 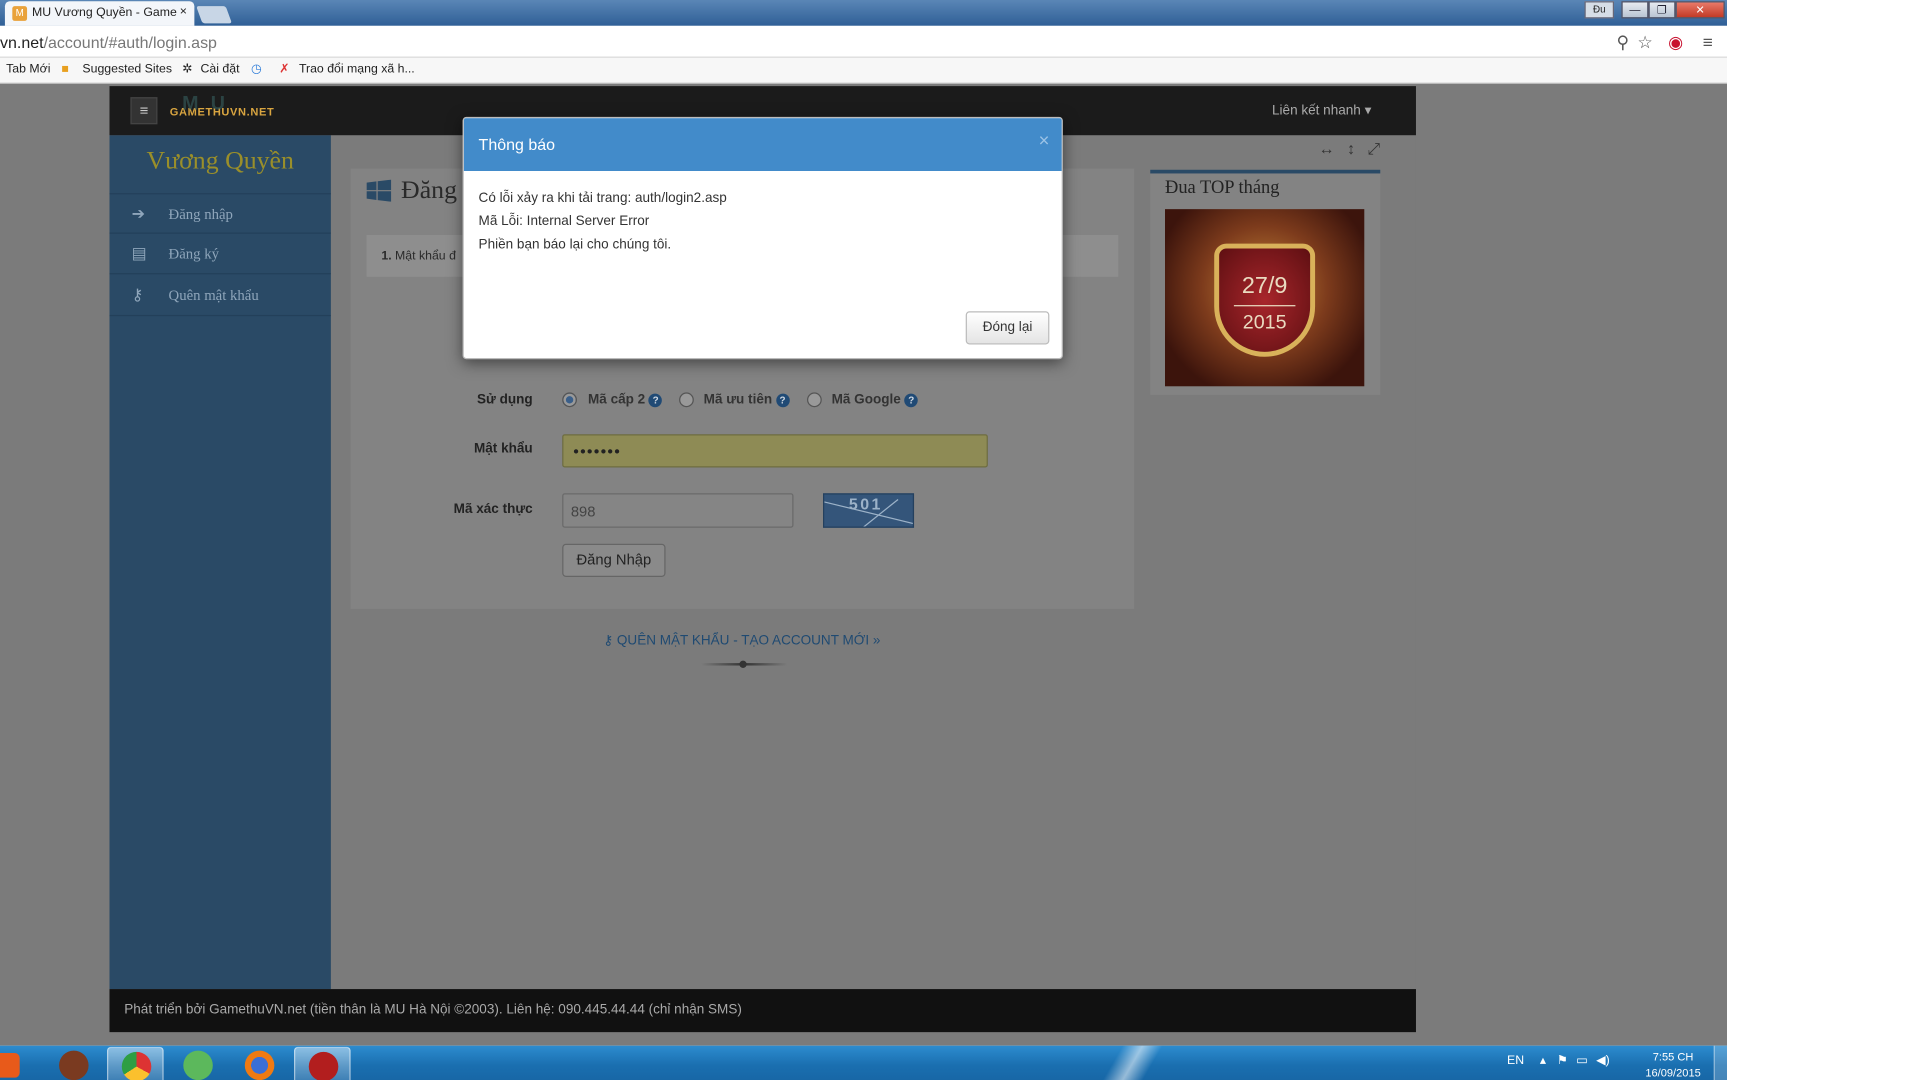 I want to click on fullscreen-icon: ⤢, so click(x=1379, y=148).